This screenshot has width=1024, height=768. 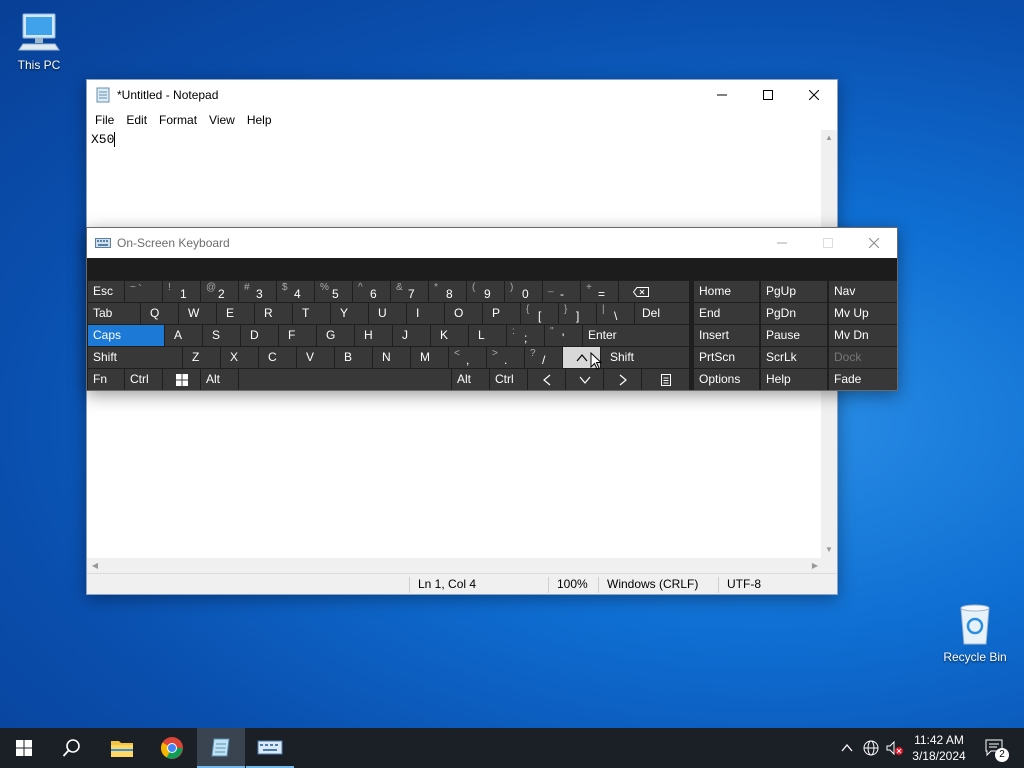 I want to click on key-left-alt: Alt, so click(x=219, y=379).